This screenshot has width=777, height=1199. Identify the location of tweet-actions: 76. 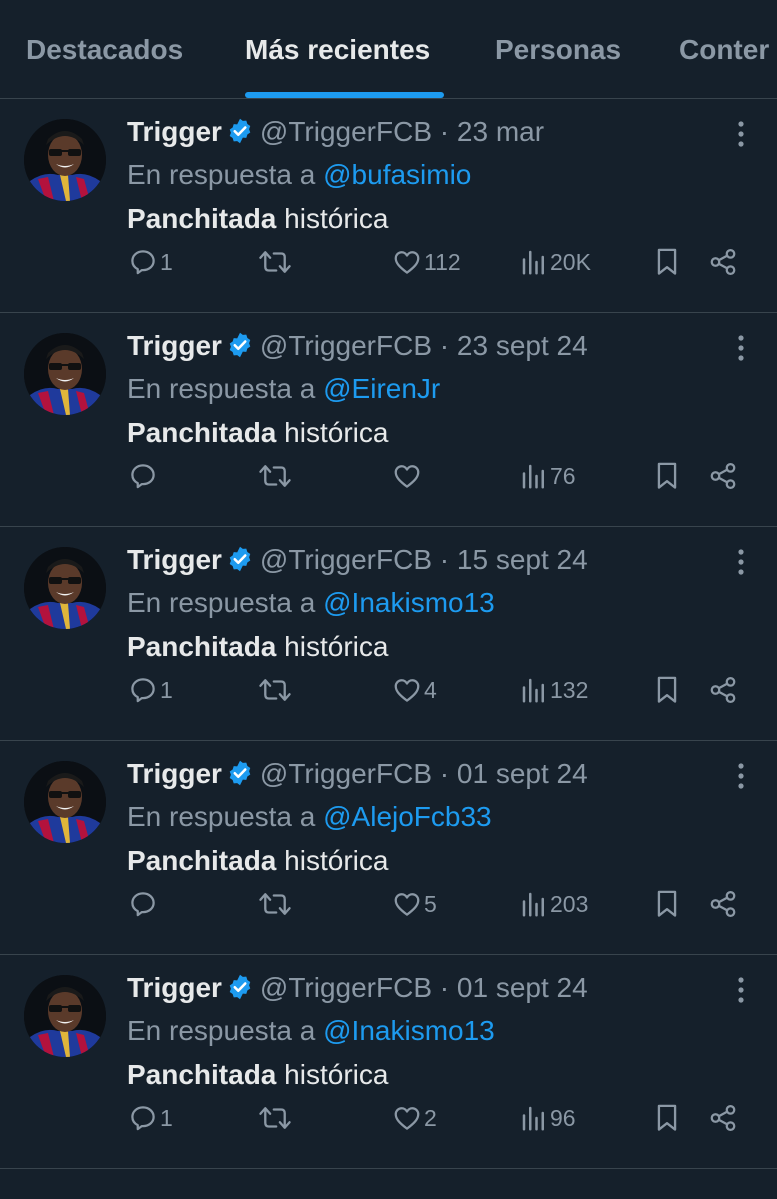
(388, 481).